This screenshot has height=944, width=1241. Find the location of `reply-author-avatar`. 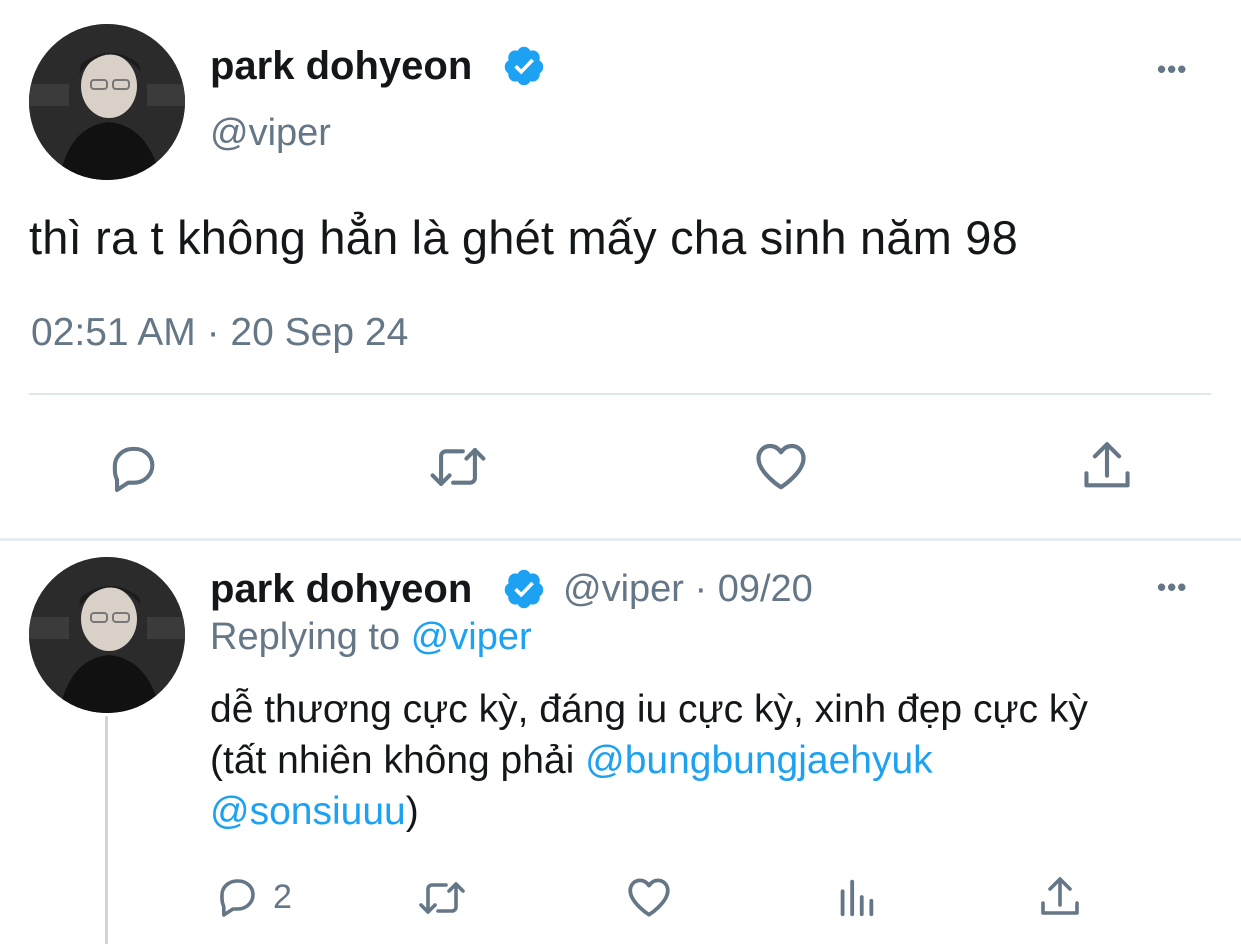

reply-author-avatar is located at coordinates (107, 635).